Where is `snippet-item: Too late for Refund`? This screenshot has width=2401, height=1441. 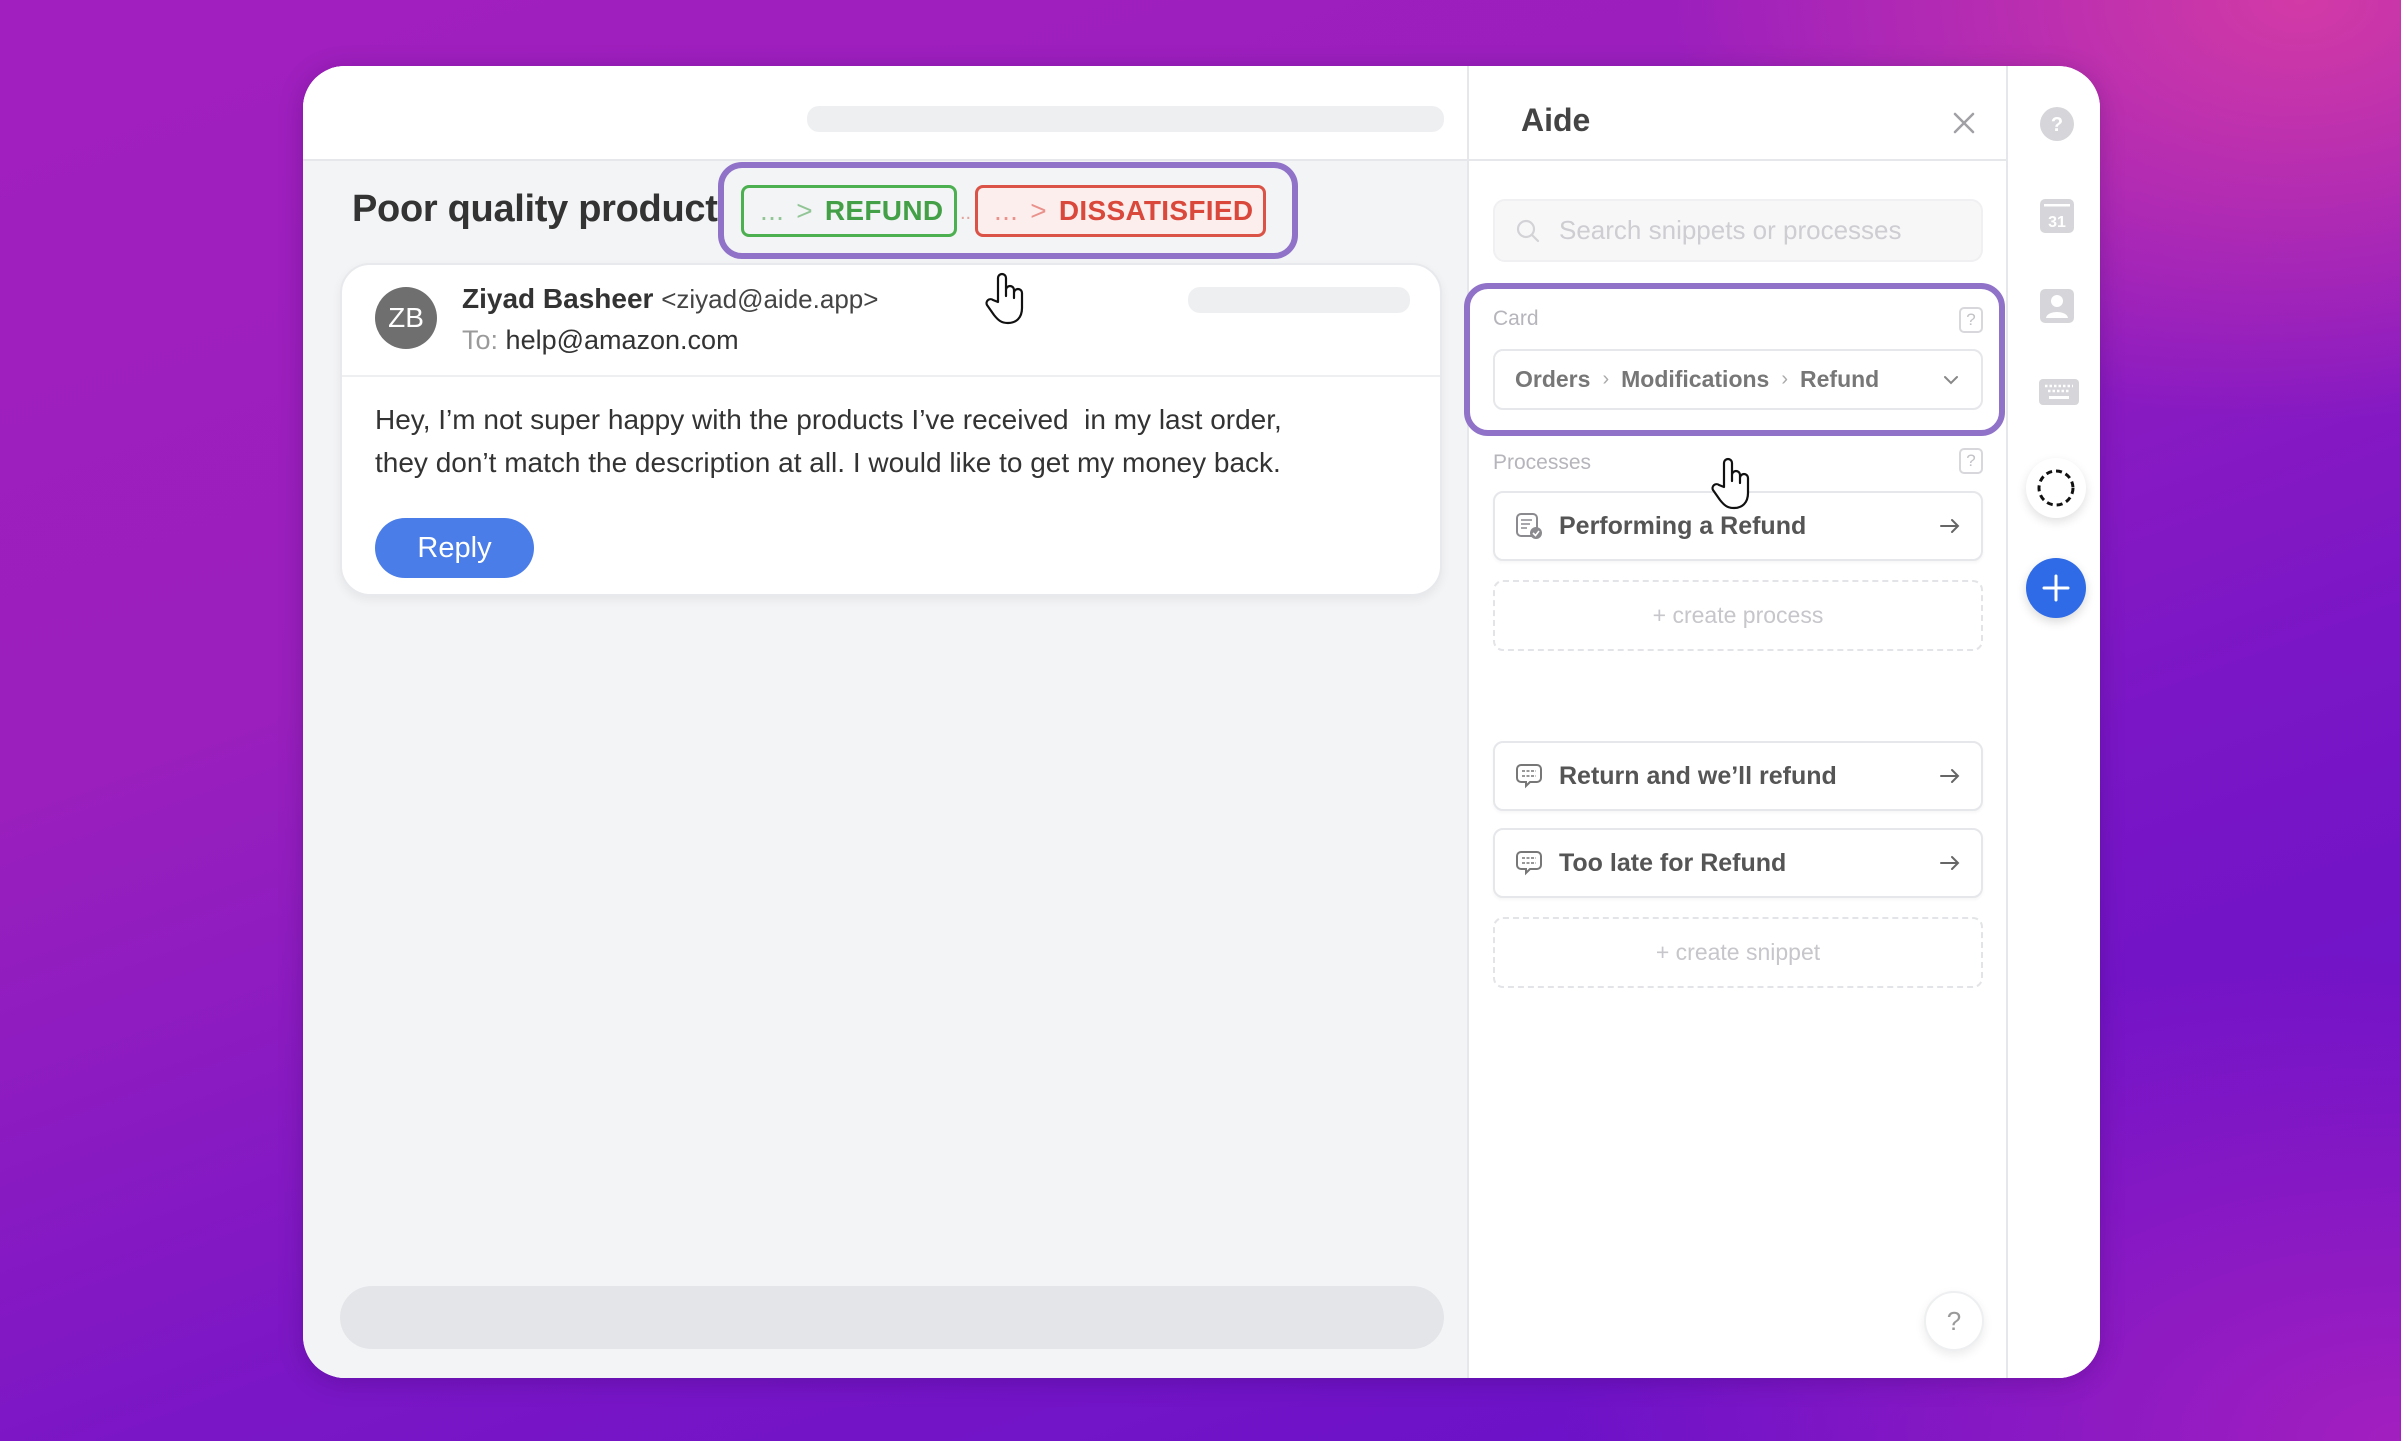
snippet-item: Too late for Refund is located at coordinates (1738, 863).